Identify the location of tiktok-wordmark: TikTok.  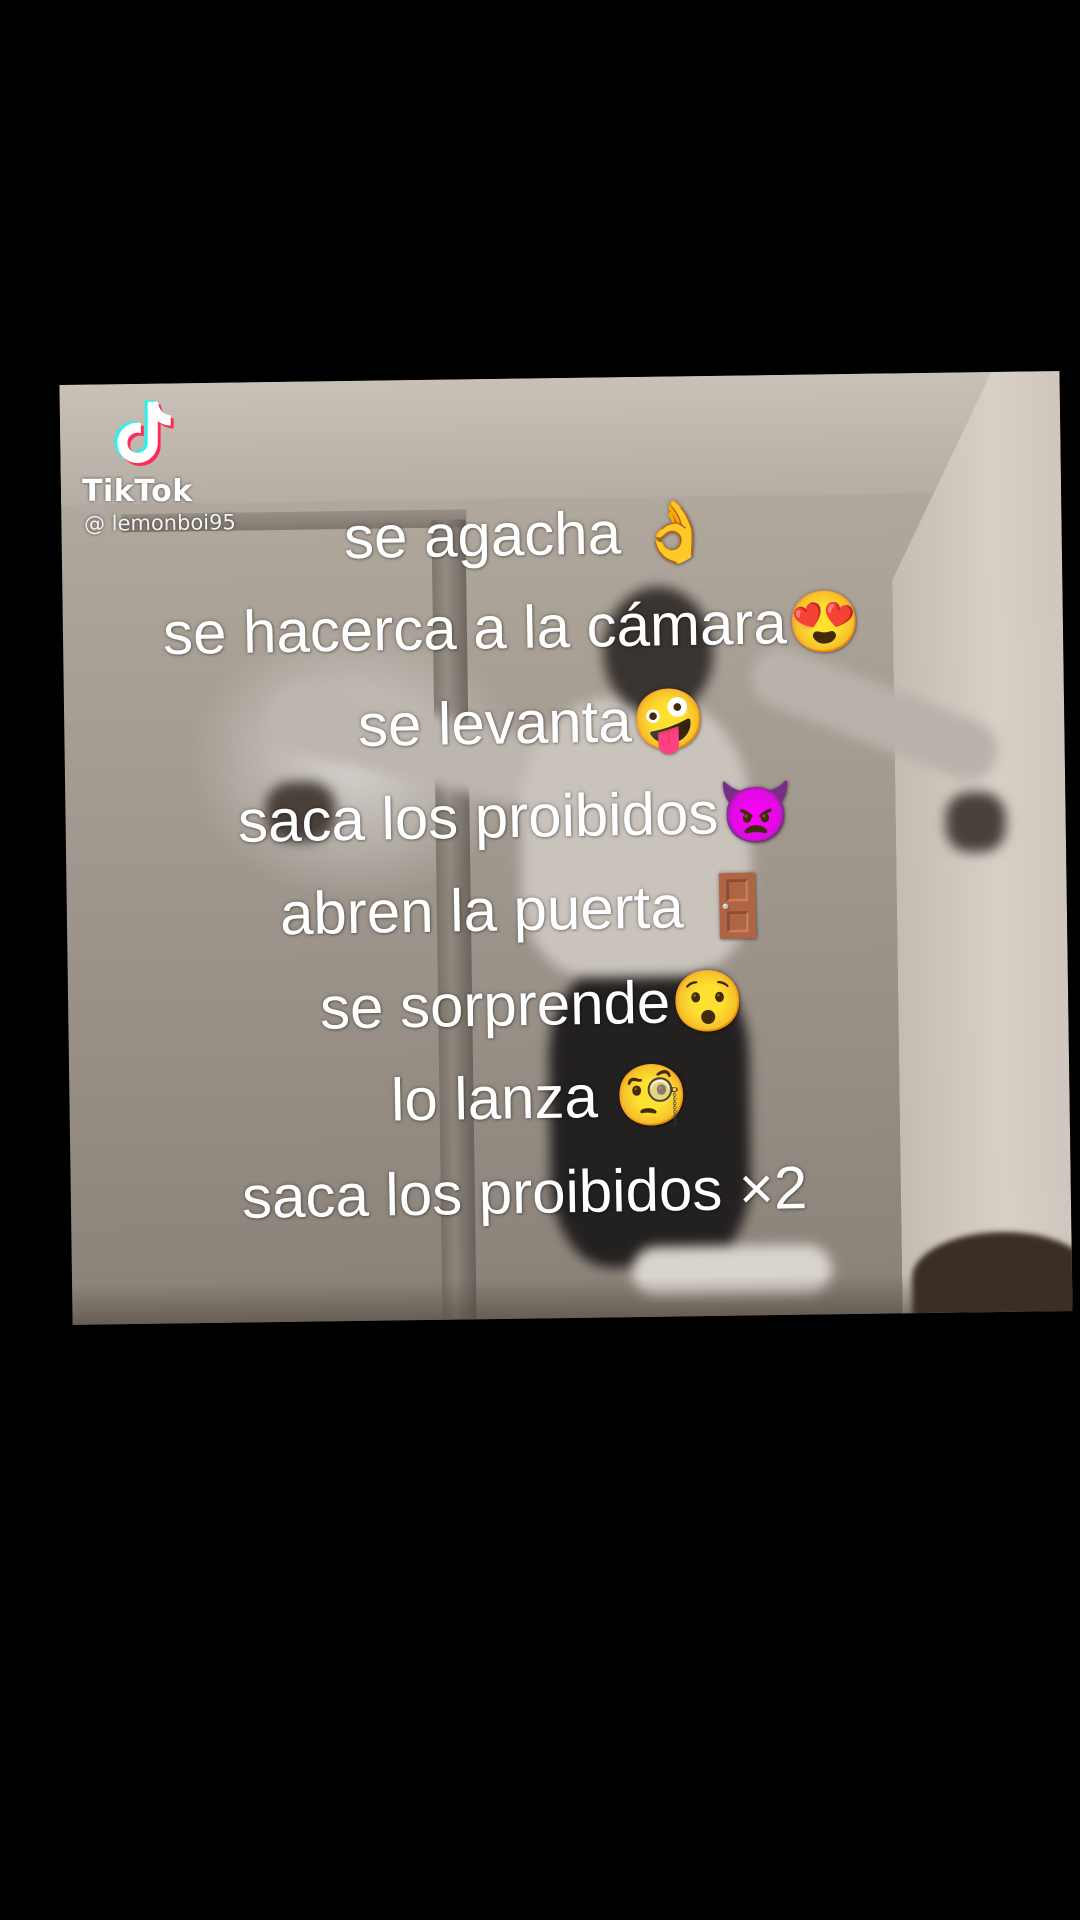
(137, 491).